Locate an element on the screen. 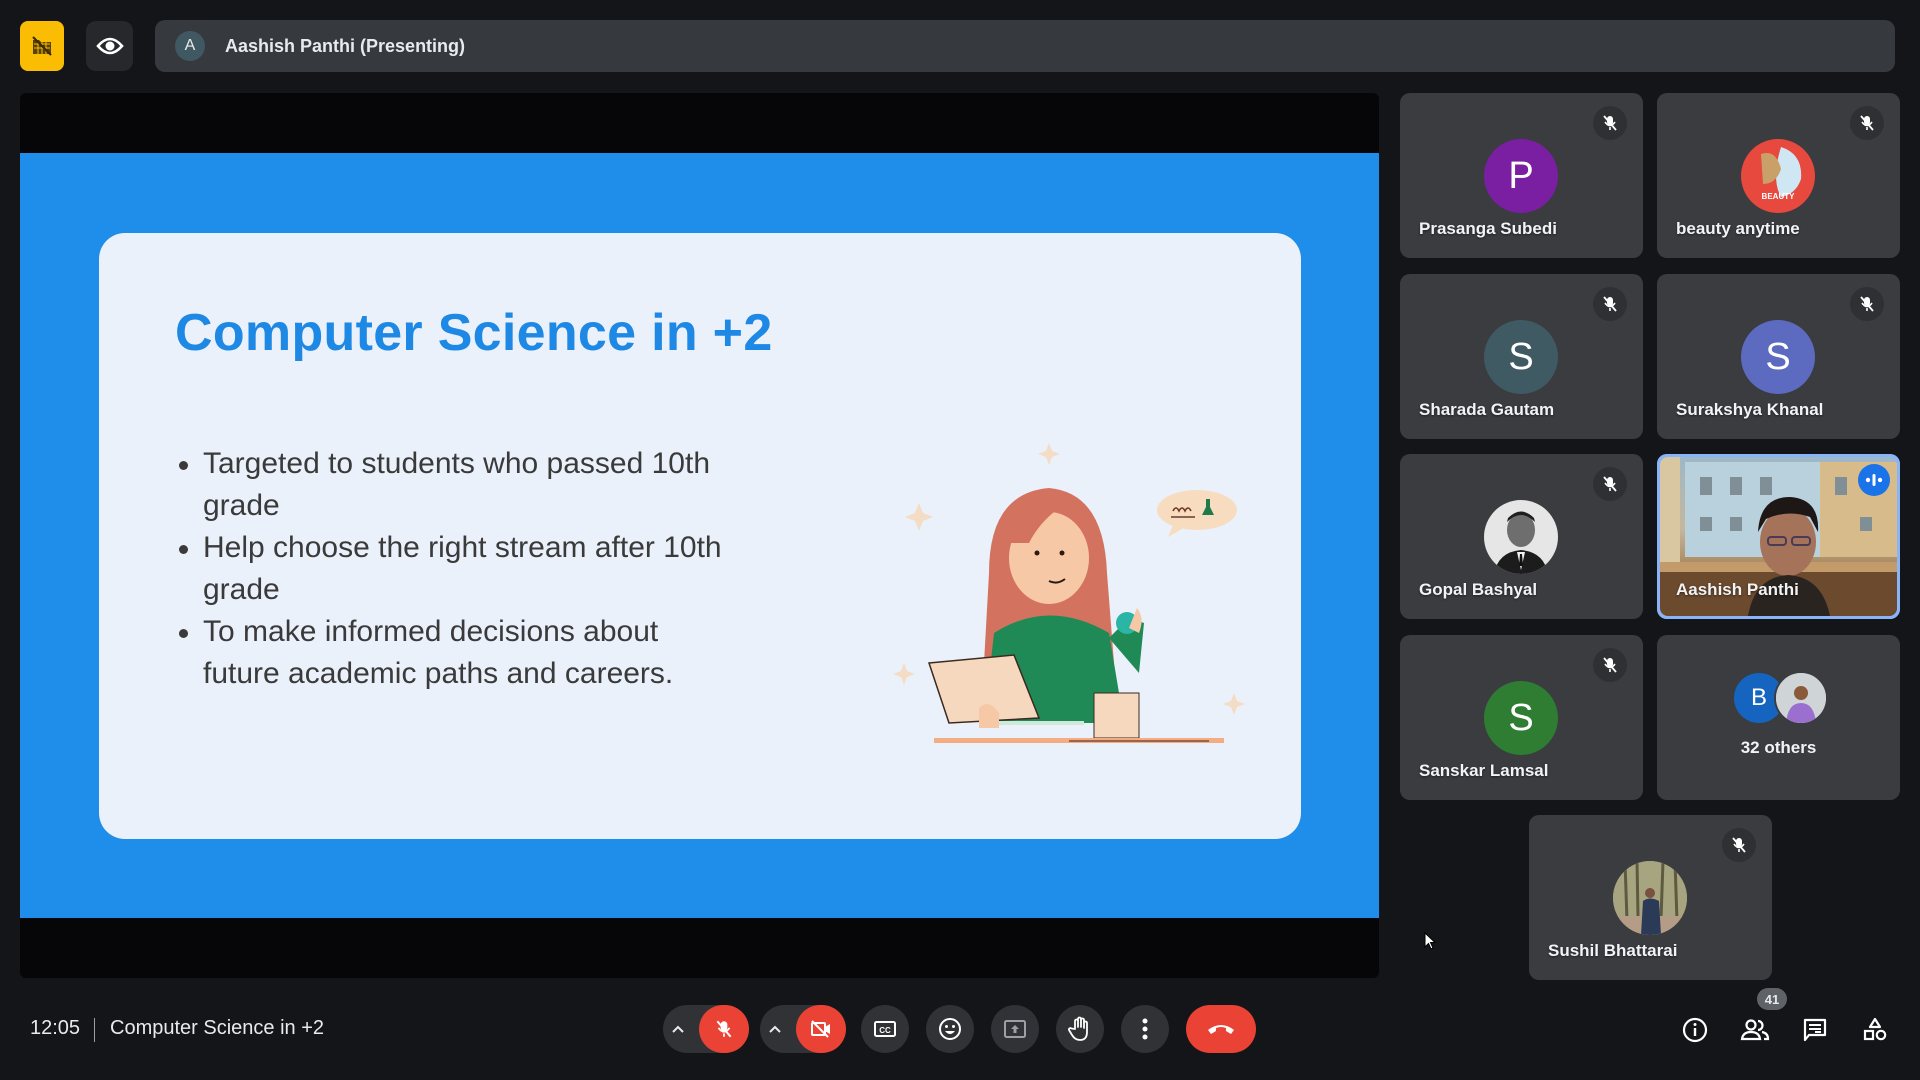 Image resolution: width=1920 pixels, height=1080 pixels. speaking-indicator is located at coordinates (1874, 480).